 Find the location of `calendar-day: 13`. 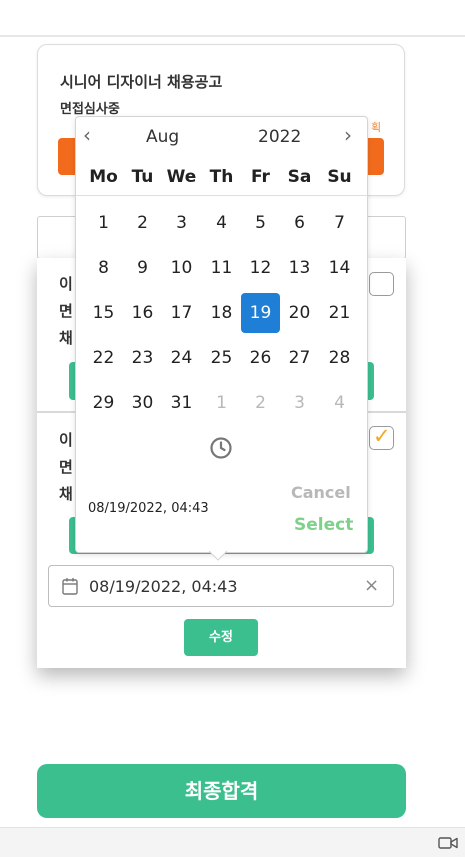

calendar-day: 13 is located at coordinates (299, 268).